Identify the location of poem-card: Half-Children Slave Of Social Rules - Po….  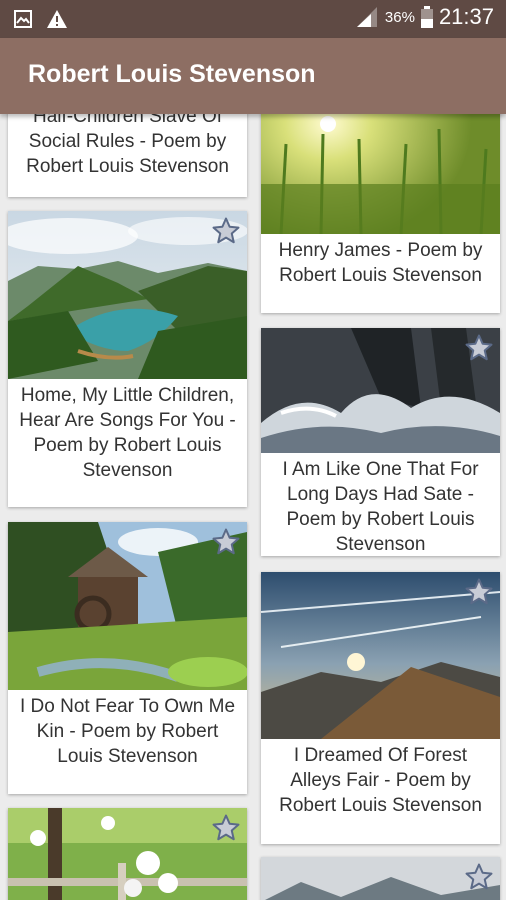
(127, 155).